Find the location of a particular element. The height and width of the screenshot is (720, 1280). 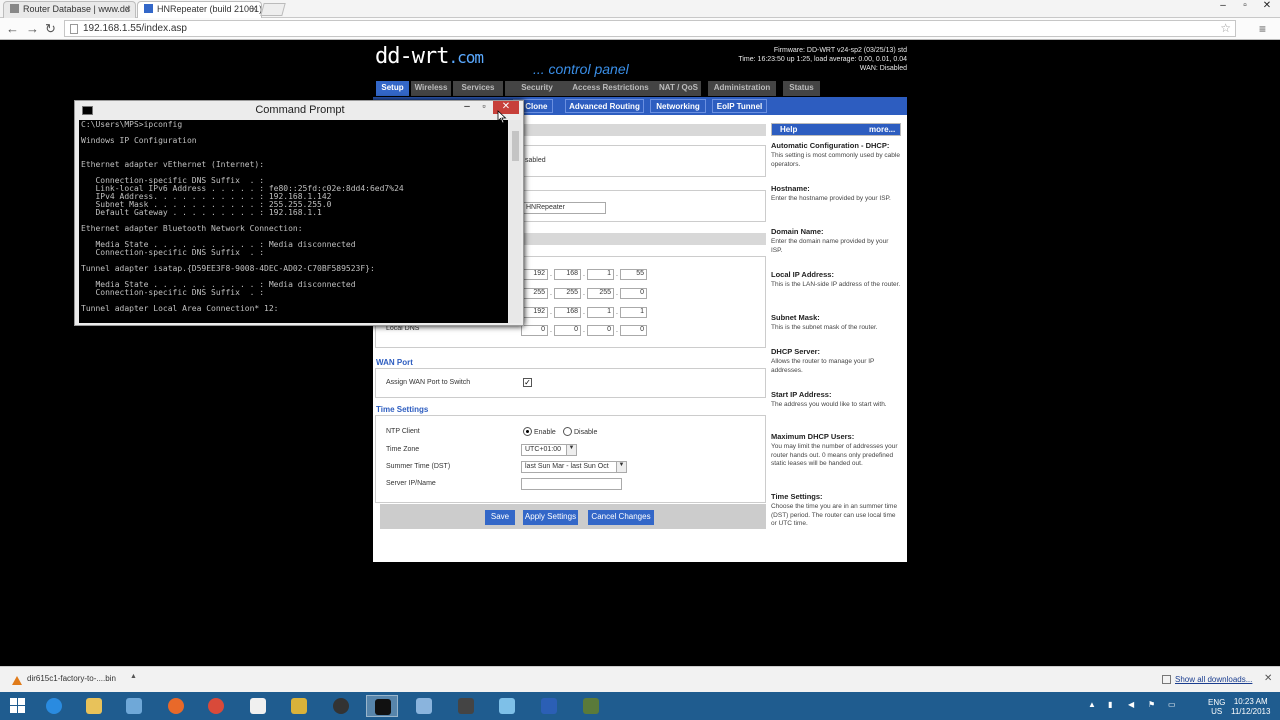

hostname-input: HNRepeater is located at coordinates (564, 208).